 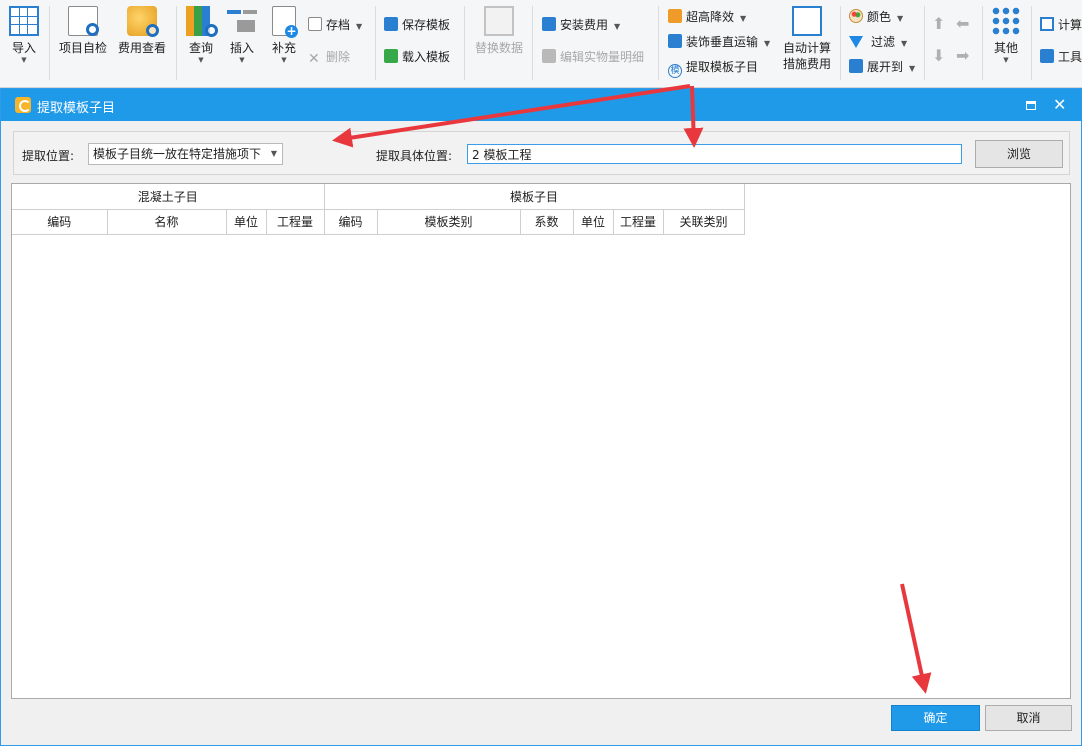 What do you see at coordinates (876, 17) in the screenshot?
I see `color-button: 颜色 ▼` at bounding box center [876, 17].